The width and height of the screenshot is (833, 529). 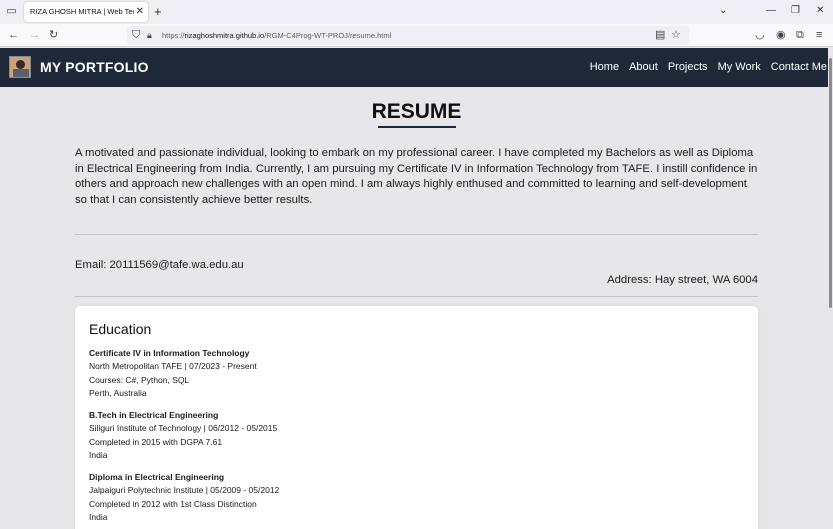 What do you see at coordinates (140, 11) in the screenshot?
I see `close-tab-icon: ✕` at bounding box center [140, 11].